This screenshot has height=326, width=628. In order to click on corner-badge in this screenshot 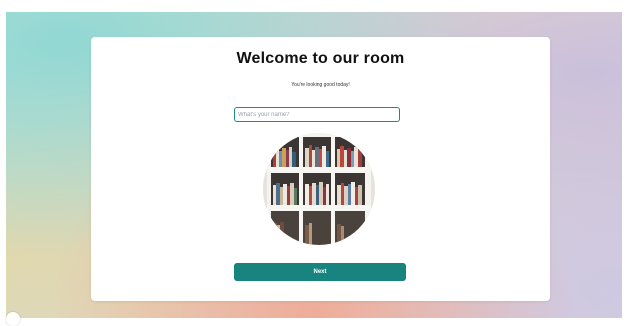, I will do `click(13, 319)`.